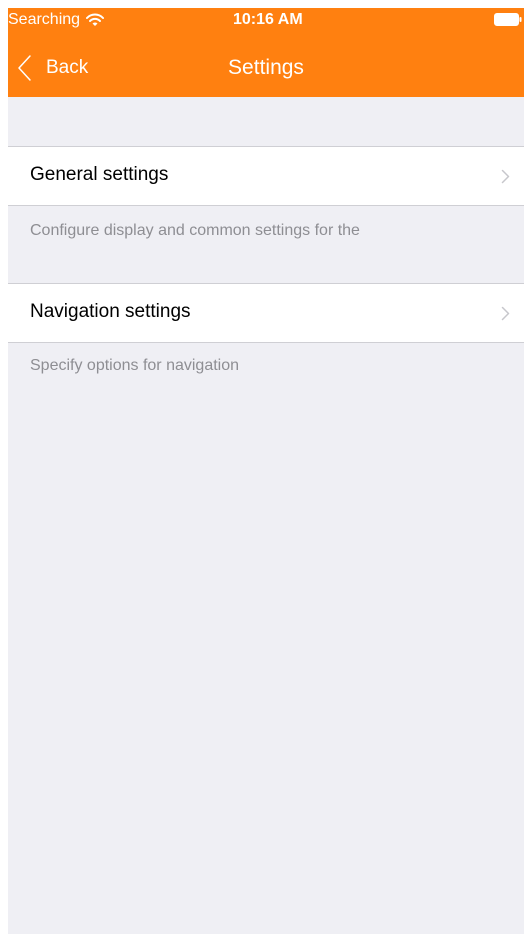 The height and width of the screenshot is (934, 526). What do you see at coordinates (135, 365) in the screenshot?
I see `navigation-settings-footer: Specify options for navigation` at bounding box center [135, 365].